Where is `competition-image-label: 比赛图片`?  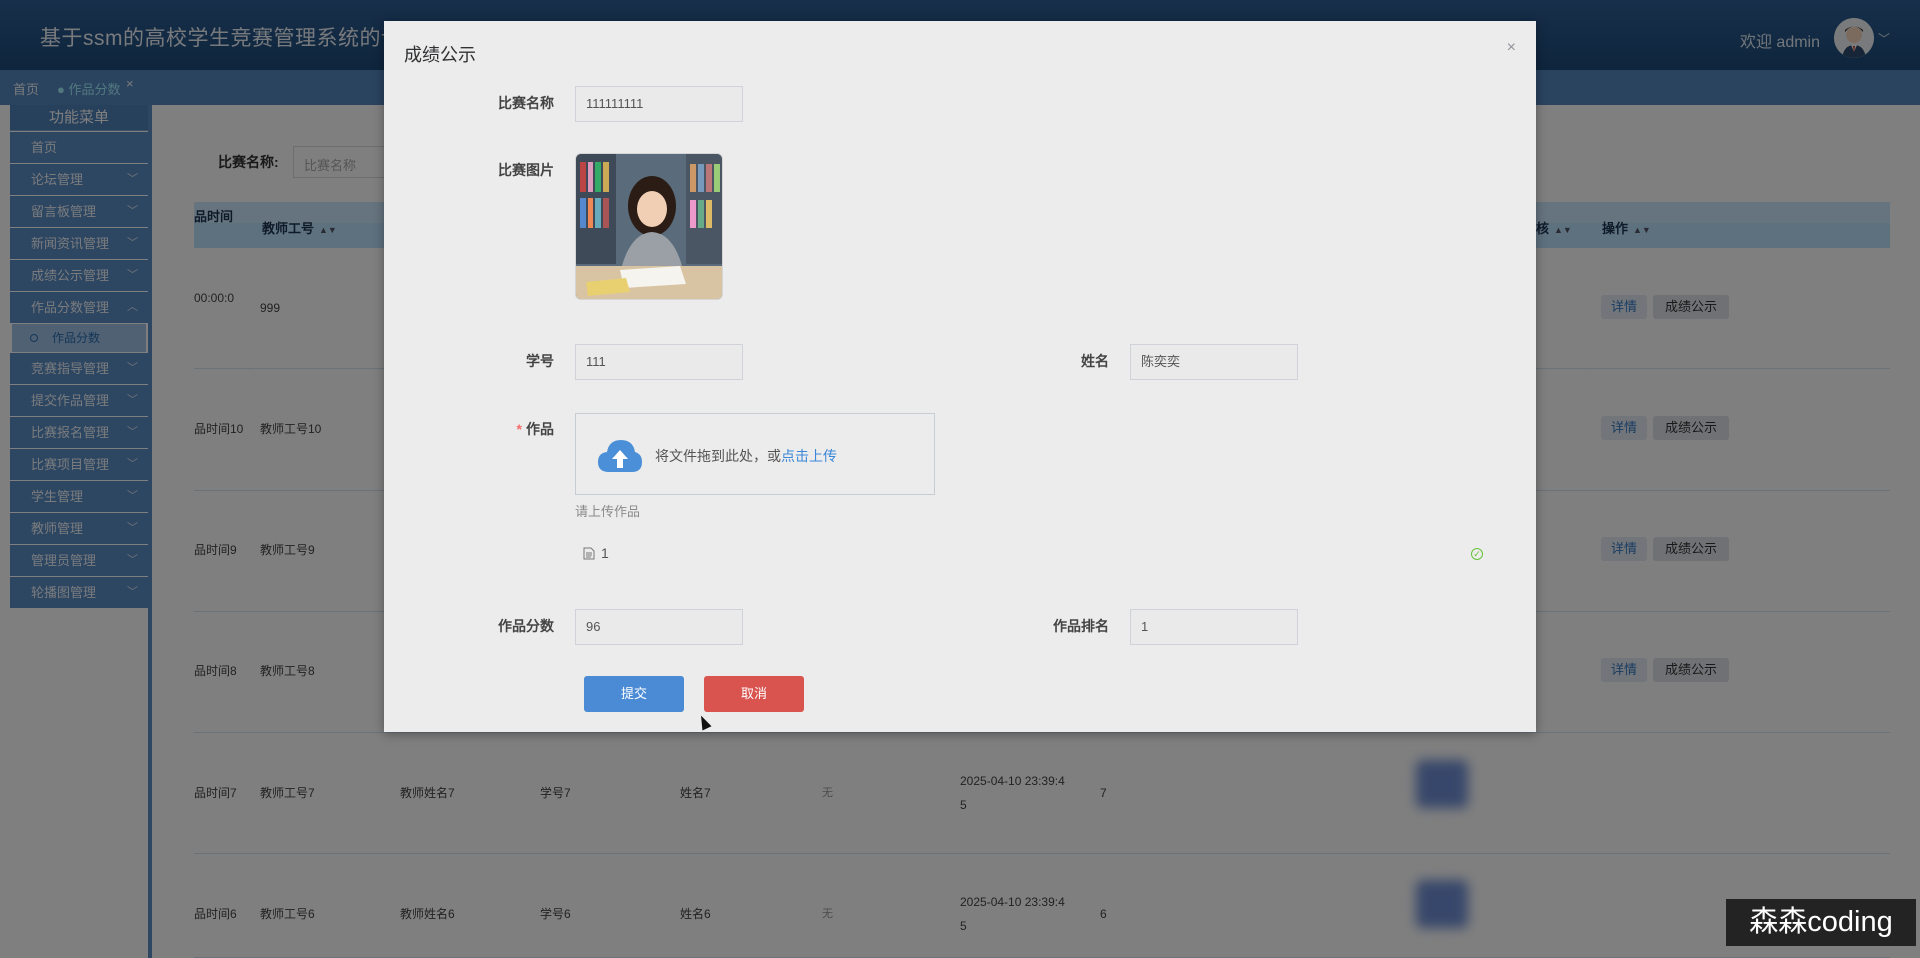 competition-image-label: 比赛图片 is located at coordinates (526, 170).